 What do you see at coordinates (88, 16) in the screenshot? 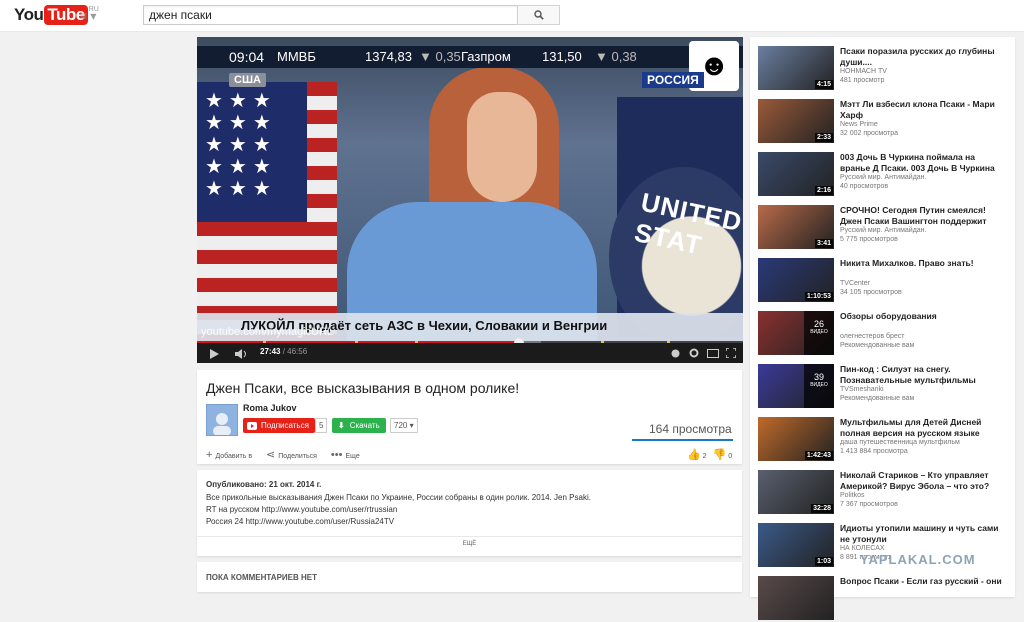
I see `guide-menu-icon: ≡ ▾` at bounding box center [88, 16].